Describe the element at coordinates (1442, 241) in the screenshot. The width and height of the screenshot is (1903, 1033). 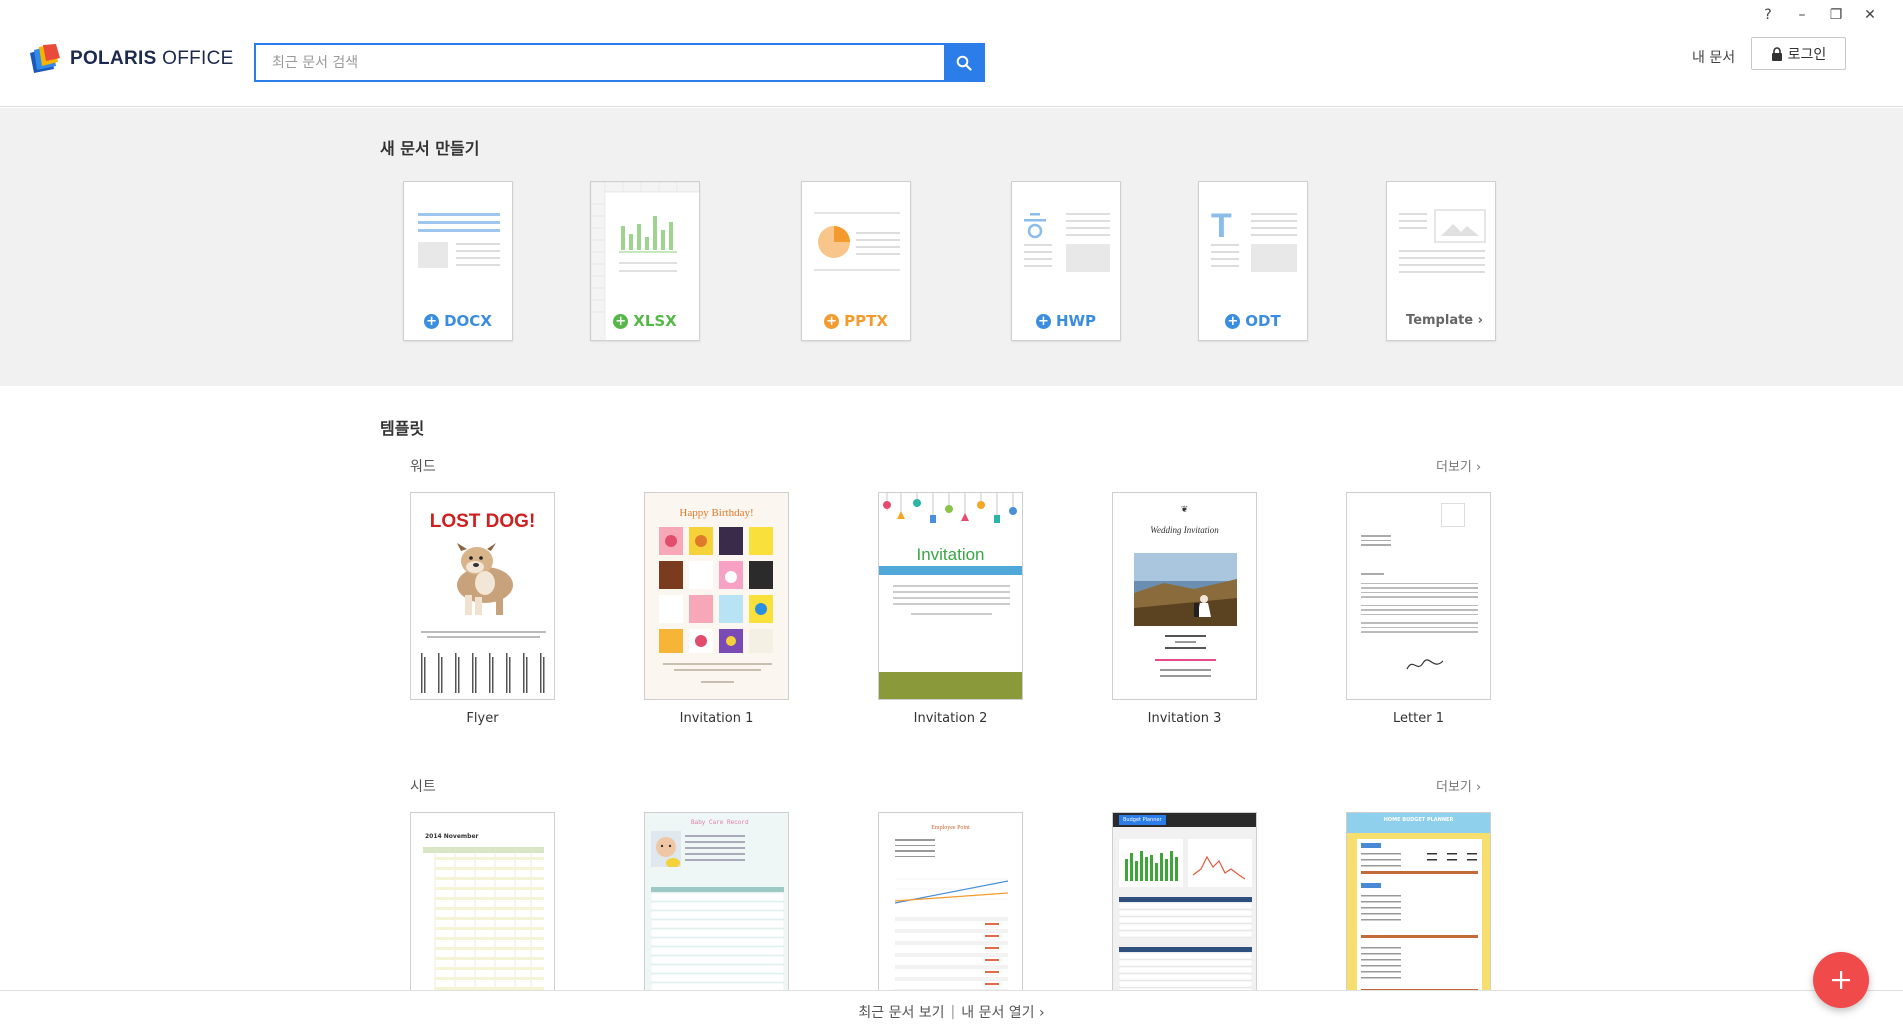
I see `template-icon` at that location.